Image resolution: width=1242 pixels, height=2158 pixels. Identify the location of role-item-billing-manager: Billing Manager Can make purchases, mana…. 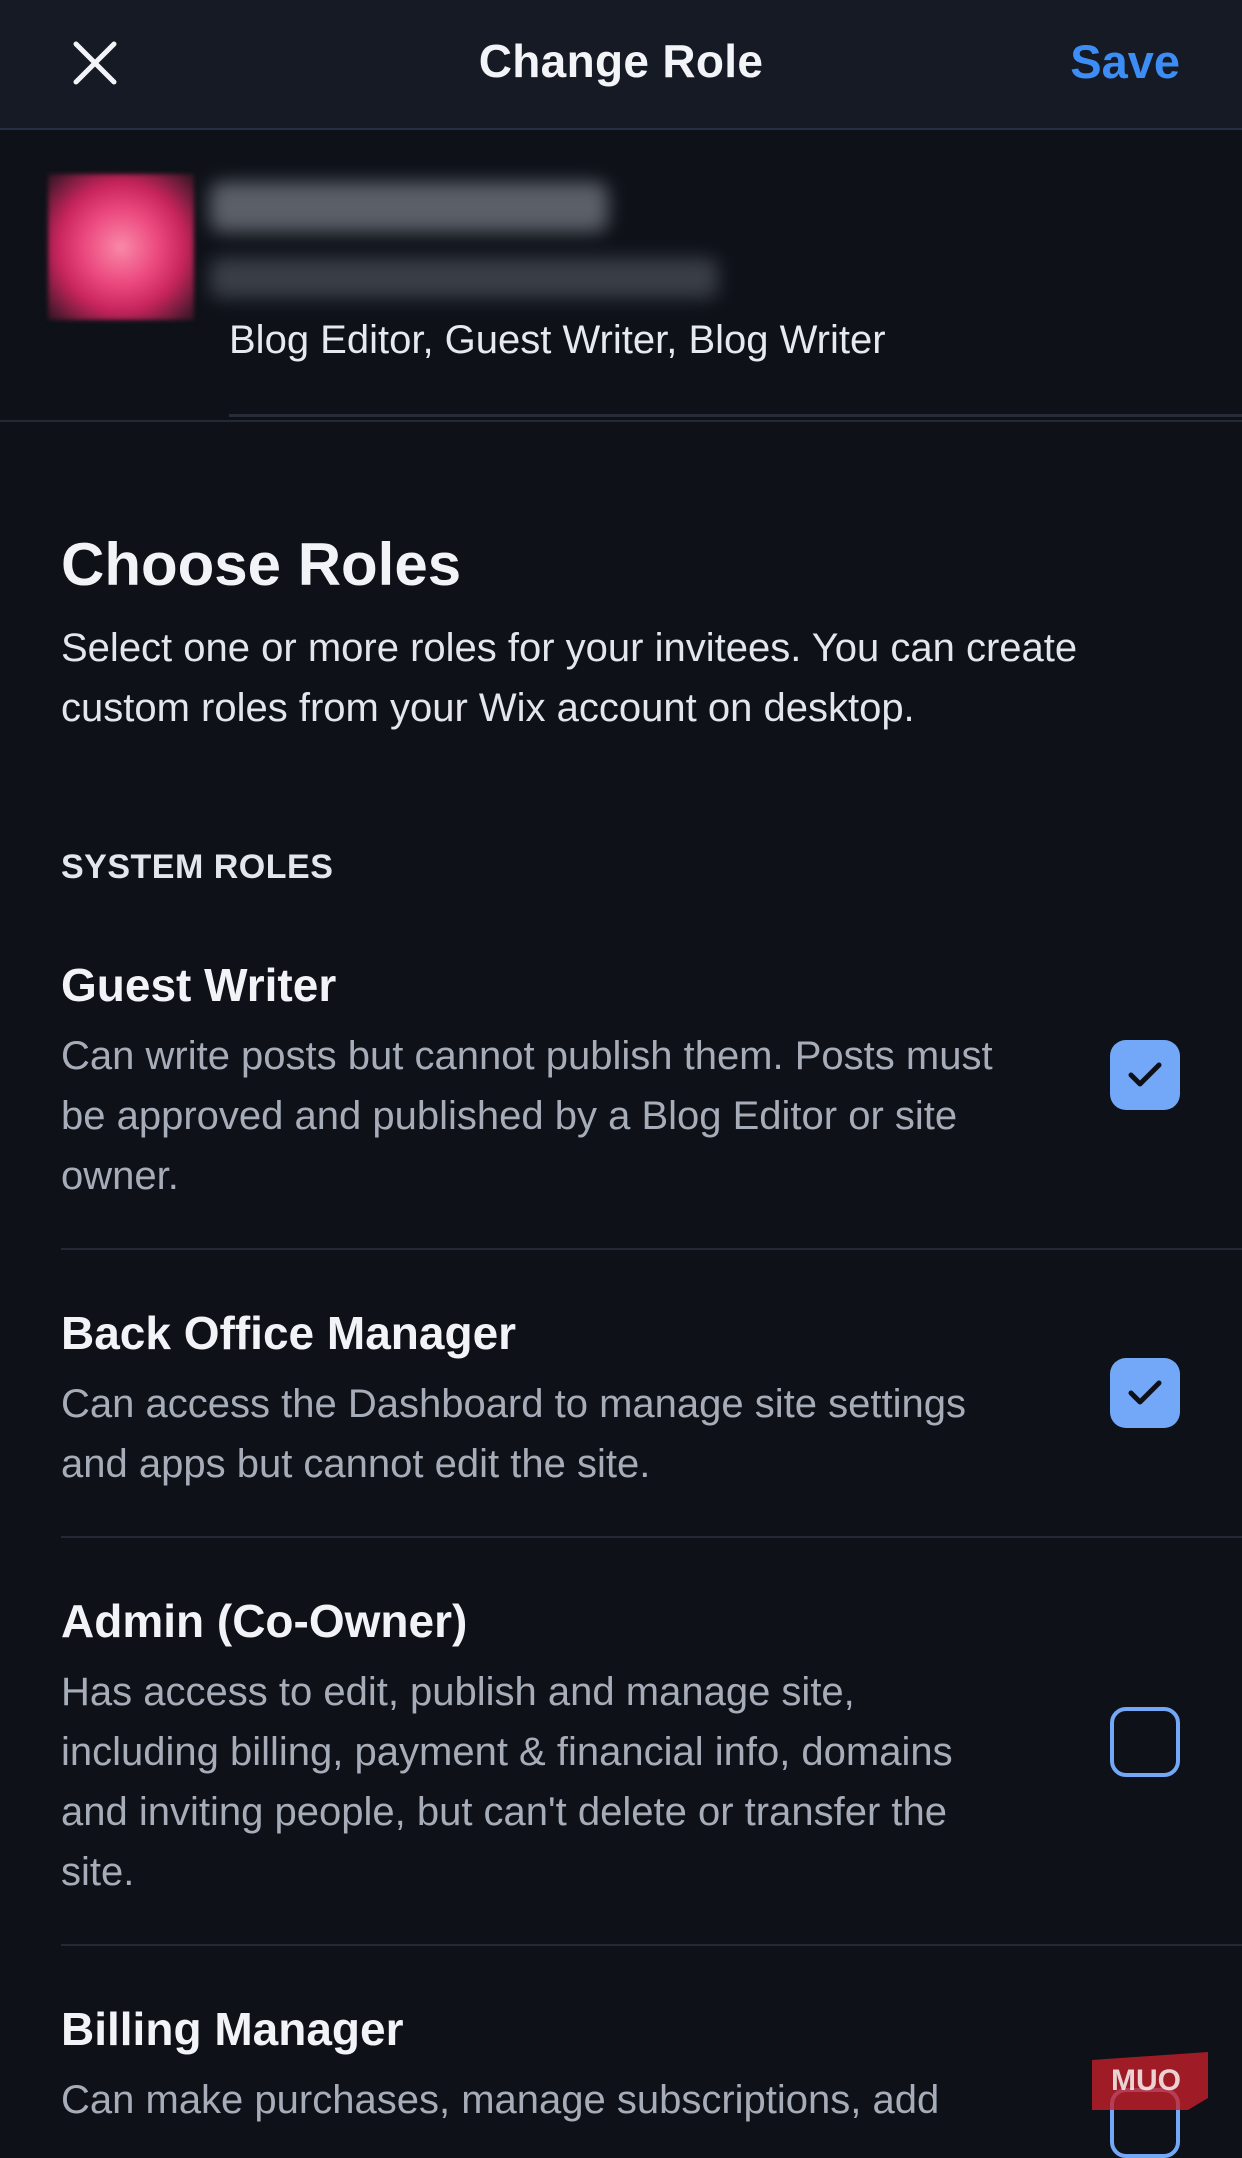
(651, 2066).